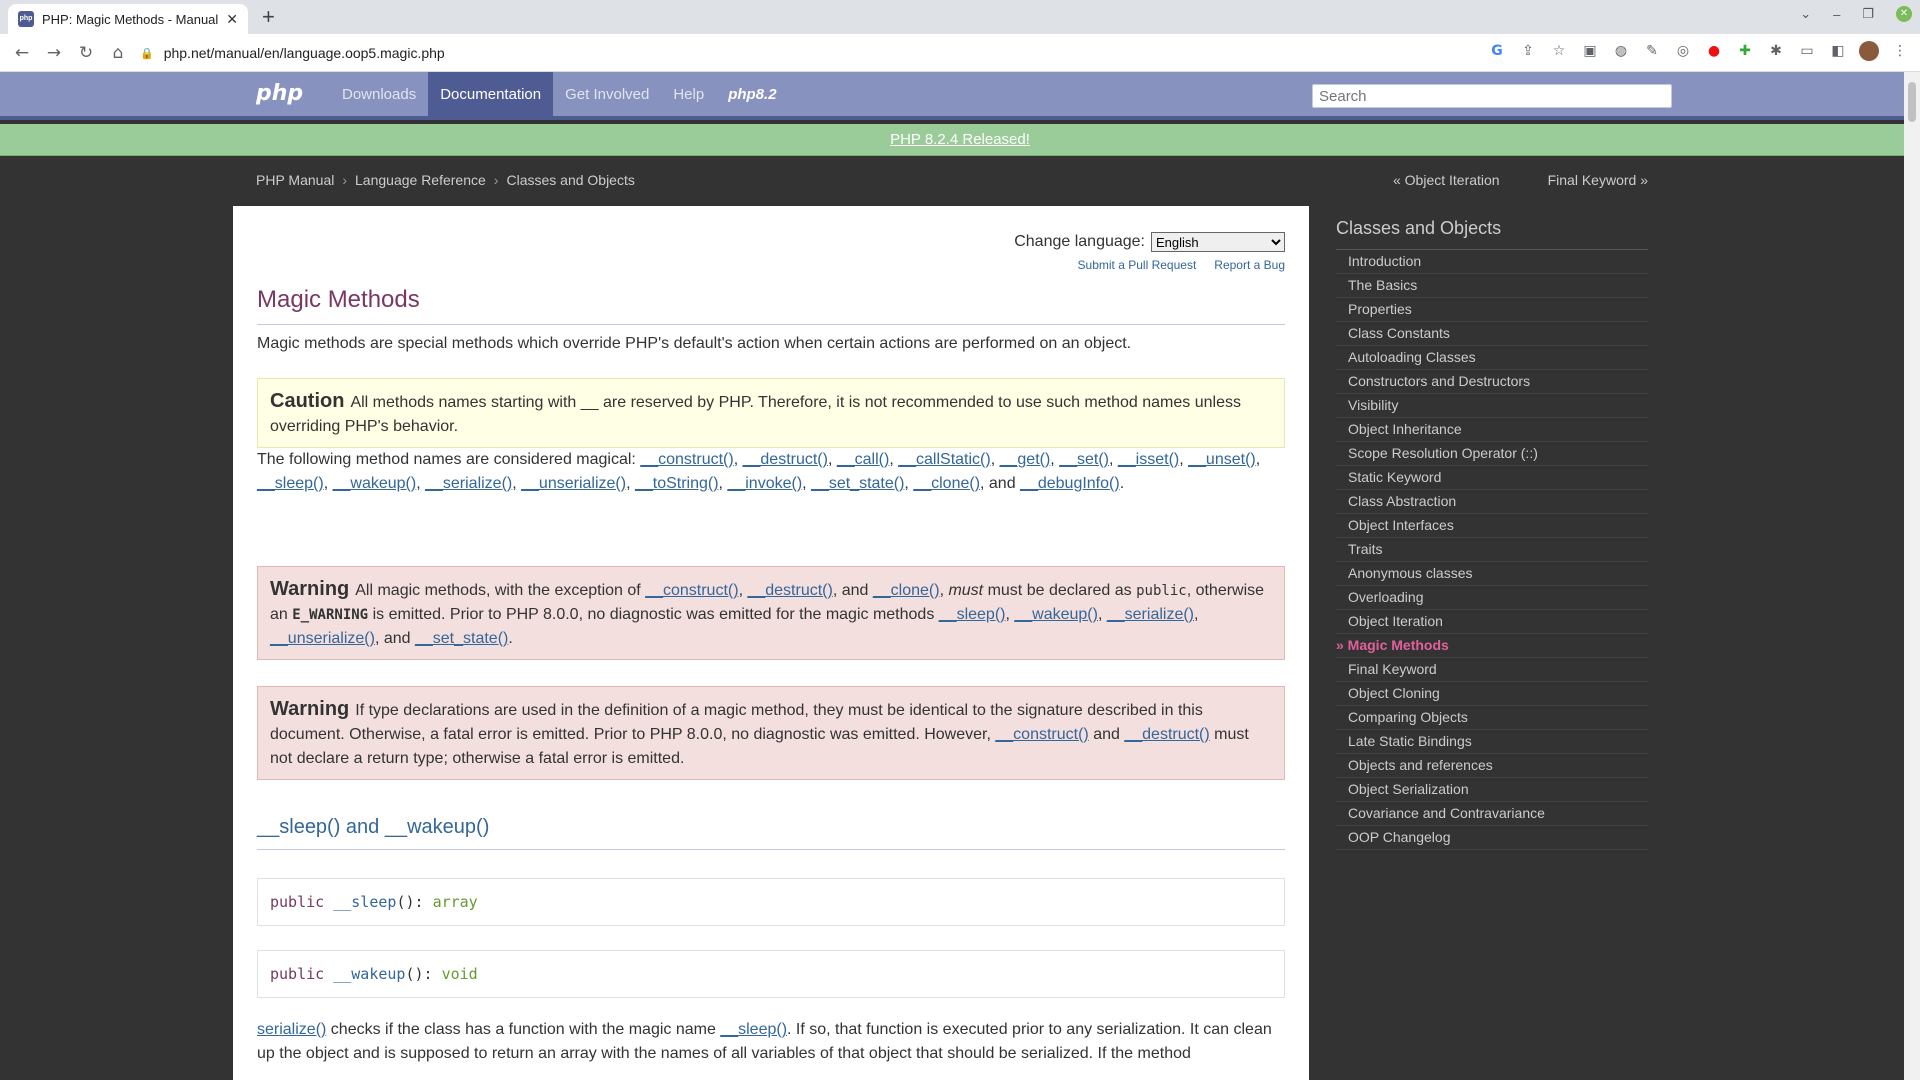 This screenshot has height=1080, width=1920. What do you see at coordinates (1492, 454) in the screenshot?
I see `sidebar-item: Scope Resolution Operator (::)` at bounding box center [1492, 454].